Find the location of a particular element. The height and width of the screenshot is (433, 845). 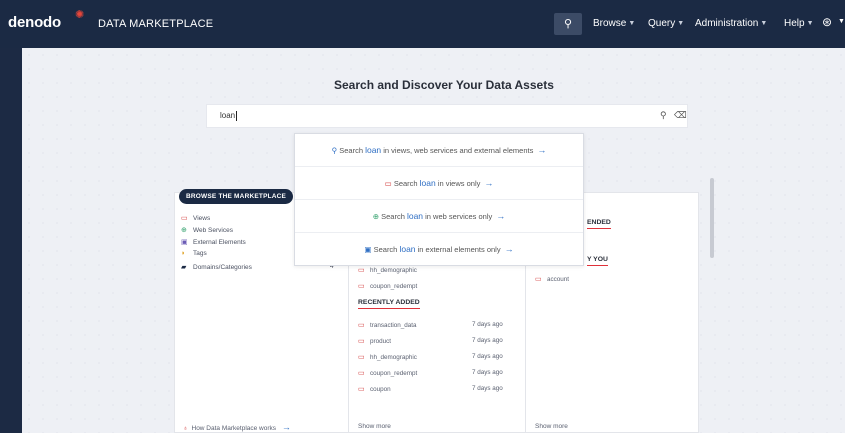

app-title: DATA MARKETPLACE is located at coordinates (156, 24).